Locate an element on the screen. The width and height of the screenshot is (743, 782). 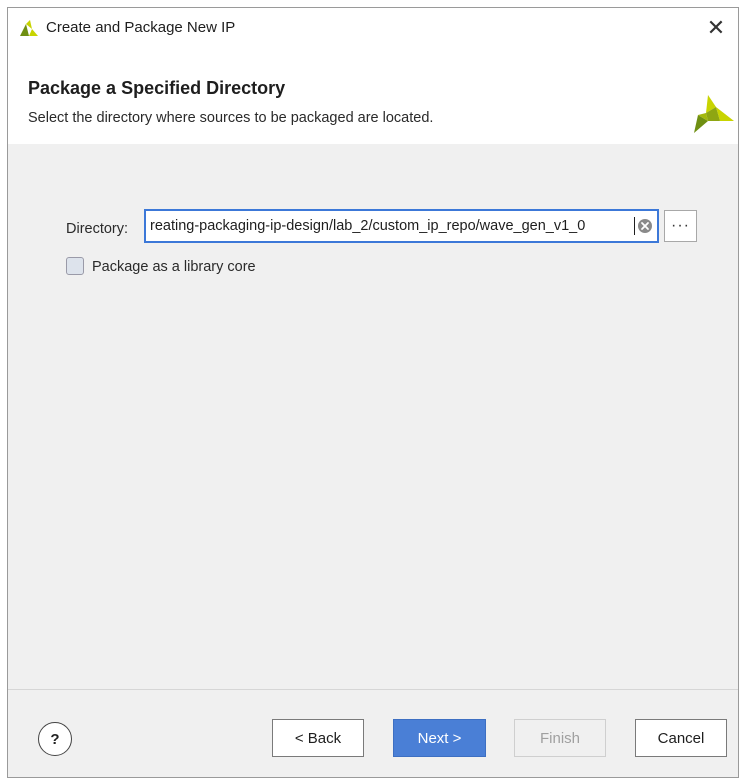
finish-button-label: Finish is located at coordinates (559, 738).